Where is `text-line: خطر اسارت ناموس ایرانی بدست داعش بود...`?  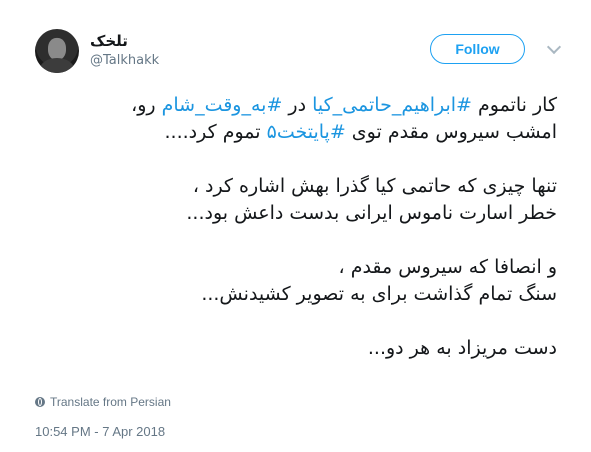
text-line: خطر اسارت ناموس ایرانی بدست داعش بود... is located at coordinates (371, 213).